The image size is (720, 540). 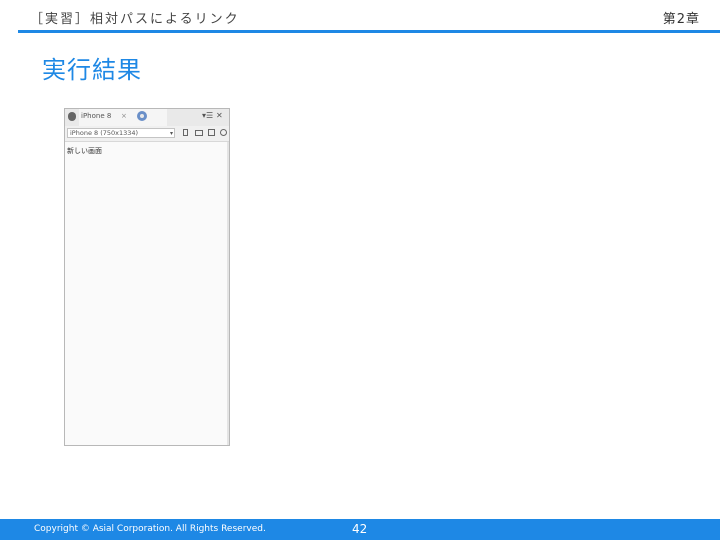 What do you see at coordinates (84, 151) in the screenshot?
I see `screen-text: 新しい画面` at bounding box center [84, 151].